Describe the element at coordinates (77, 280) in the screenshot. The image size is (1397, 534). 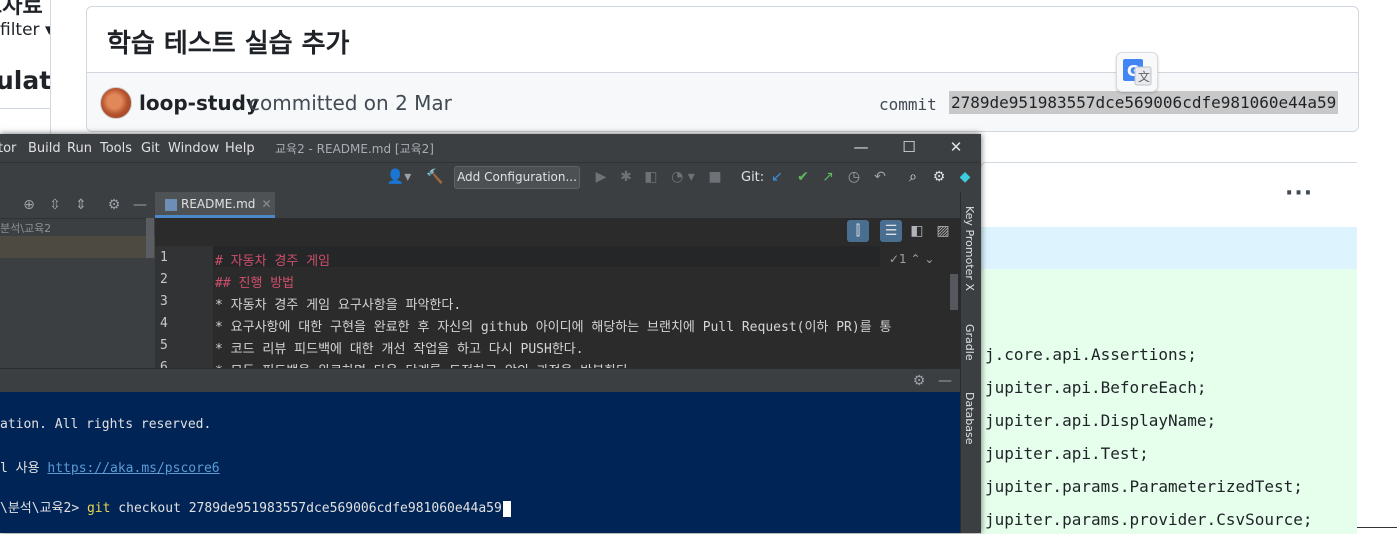
I see `project-panel: ⊕ ⇳ ⇕ ⚙ — 분석\교육2` at that location.